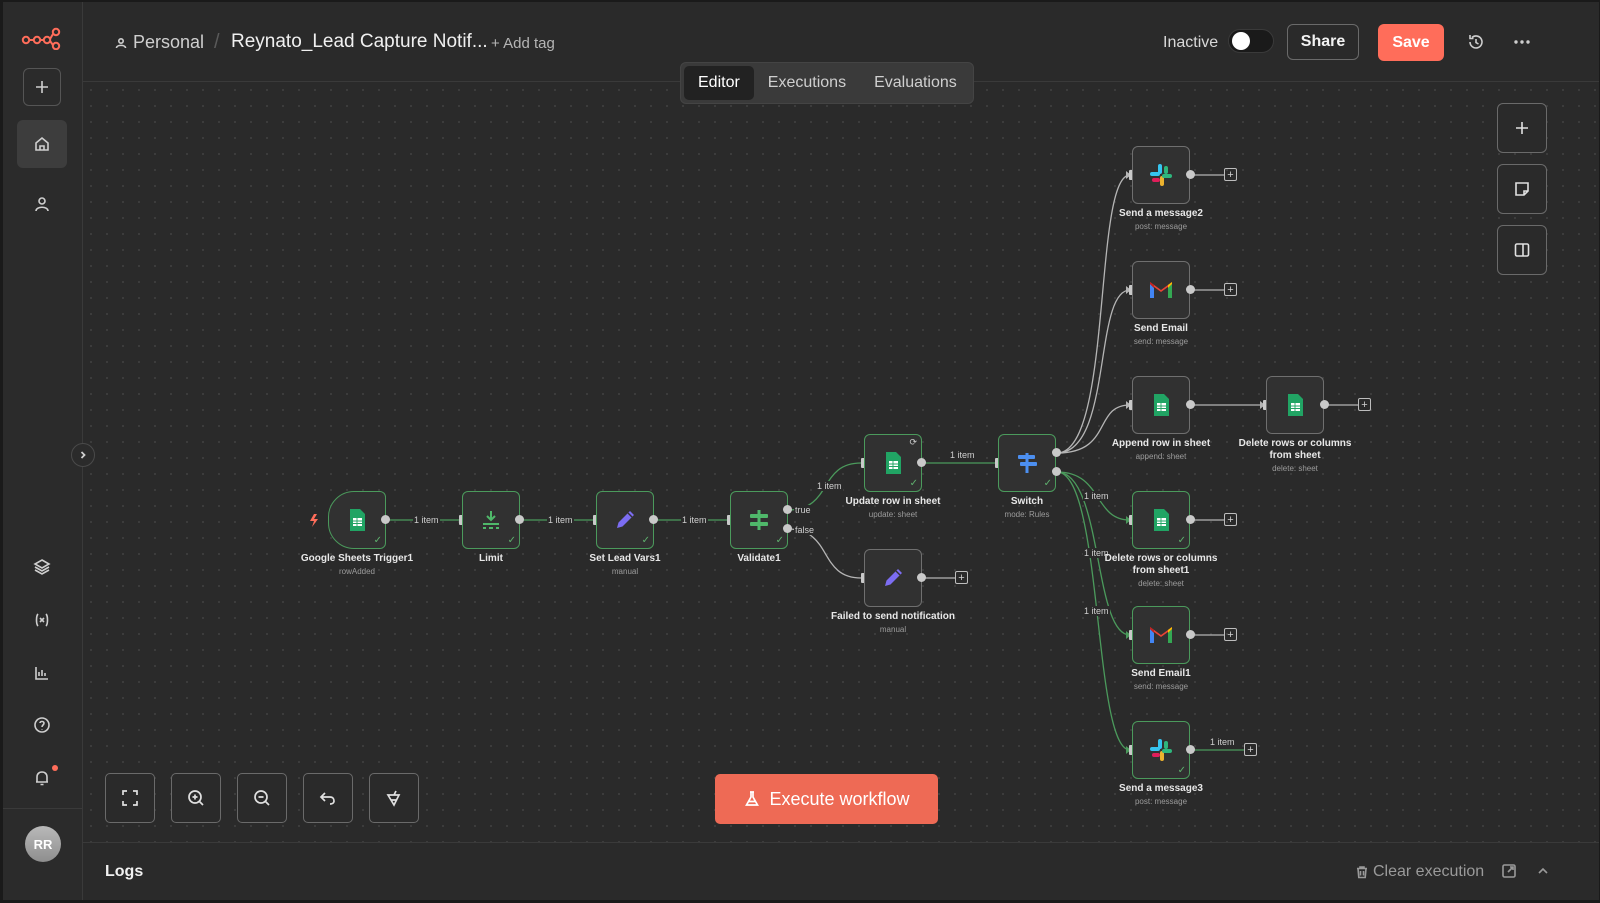  What do you see at coordinates (124, 872) in the screenshot?
I see `logs-title: Logs` at bounding box center [124, 872].